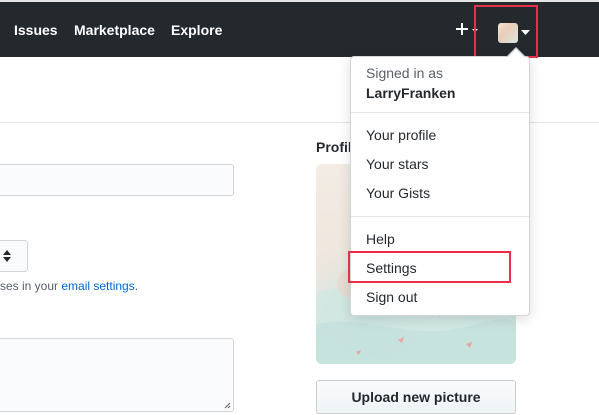 This screenshot has height=415, width=599. Describe the element at coordinates (411, 93) in the screenshot. I see `signed-in-username: LarryFranken` at that location.